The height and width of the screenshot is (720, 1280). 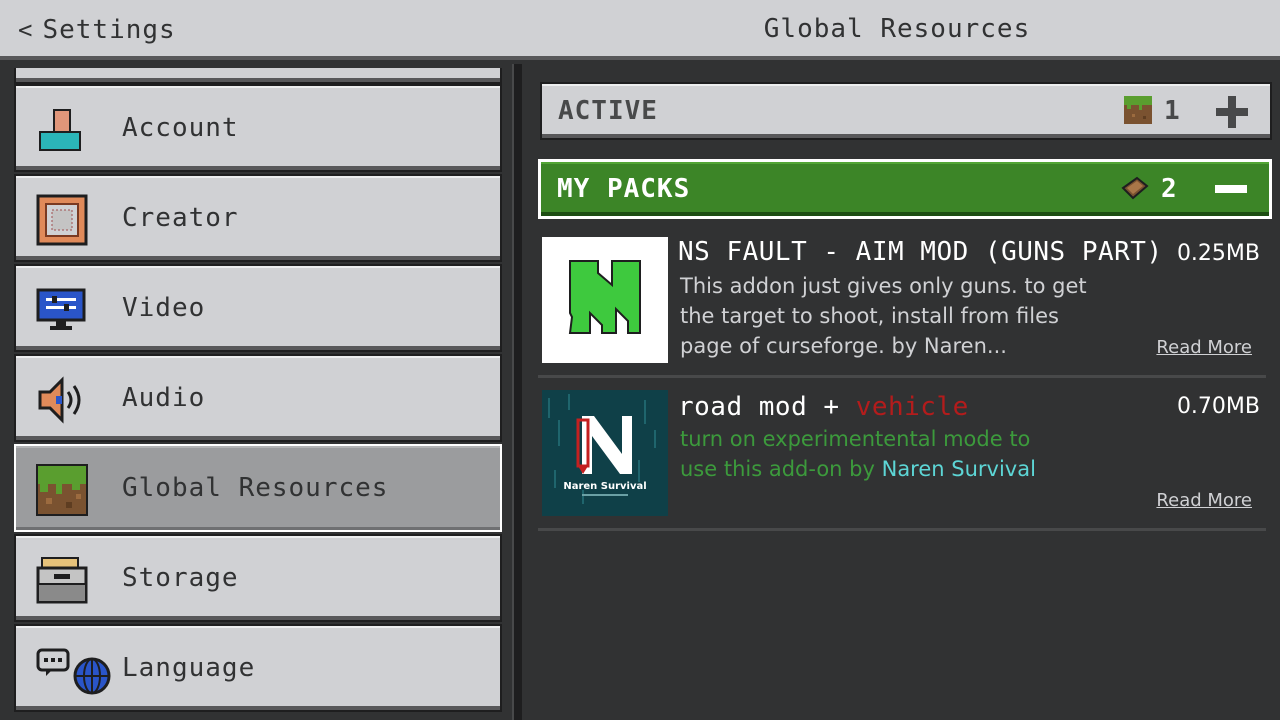 I want to click on pack-size: 0.25MB, so click(x=1218, y=253).